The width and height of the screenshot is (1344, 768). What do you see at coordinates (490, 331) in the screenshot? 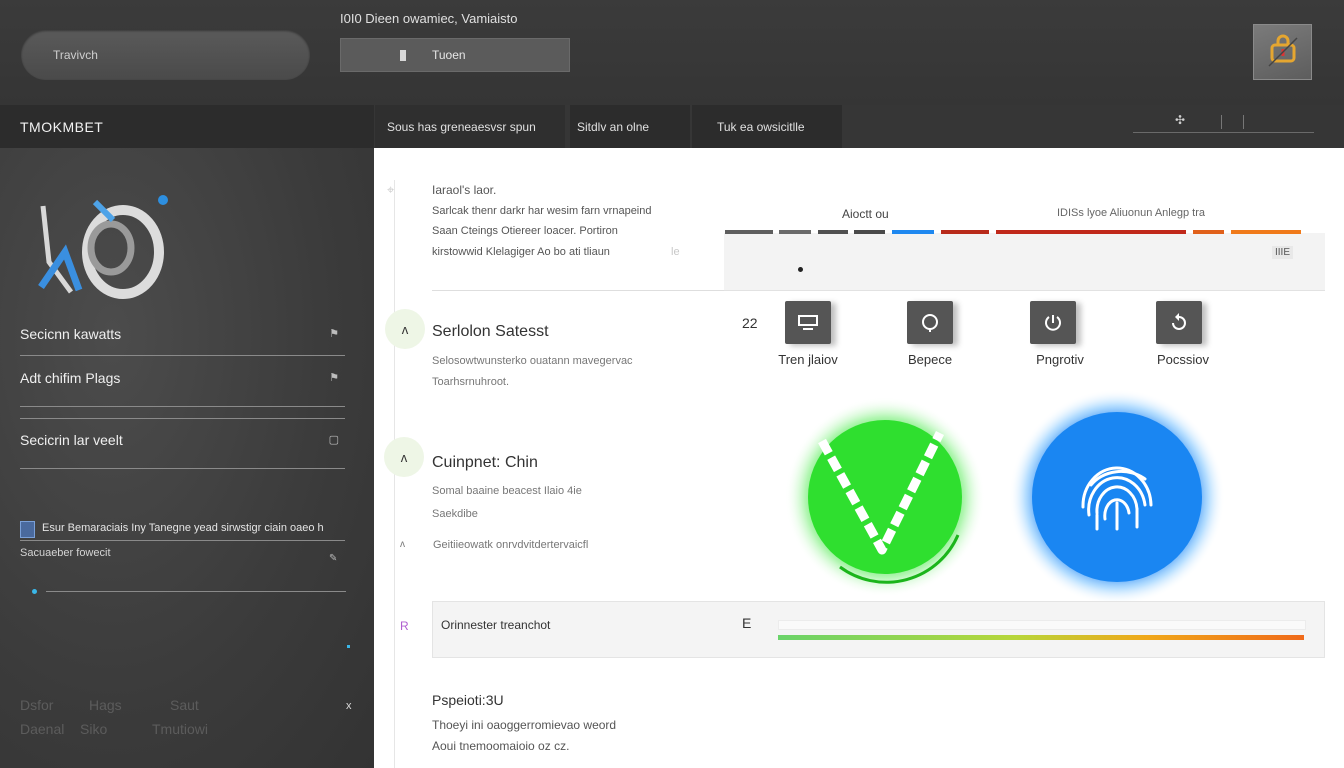
I see `section-title: Serlolon Satesst` at bounding box center [490, 331].